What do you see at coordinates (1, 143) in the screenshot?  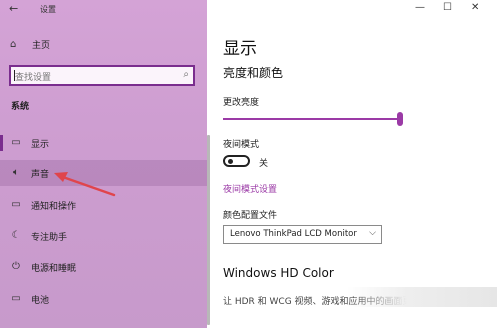 I see `selected-indicator` at bounding box center [1, 143].